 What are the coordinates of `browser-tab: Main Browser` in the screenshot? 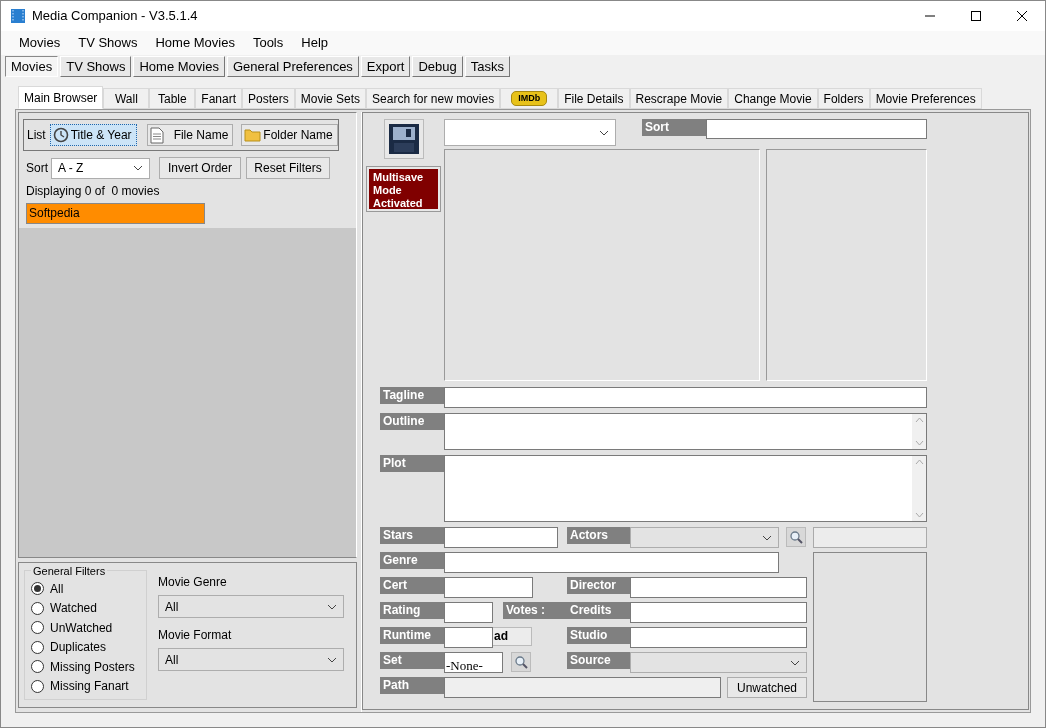 It's located at (61, 97).